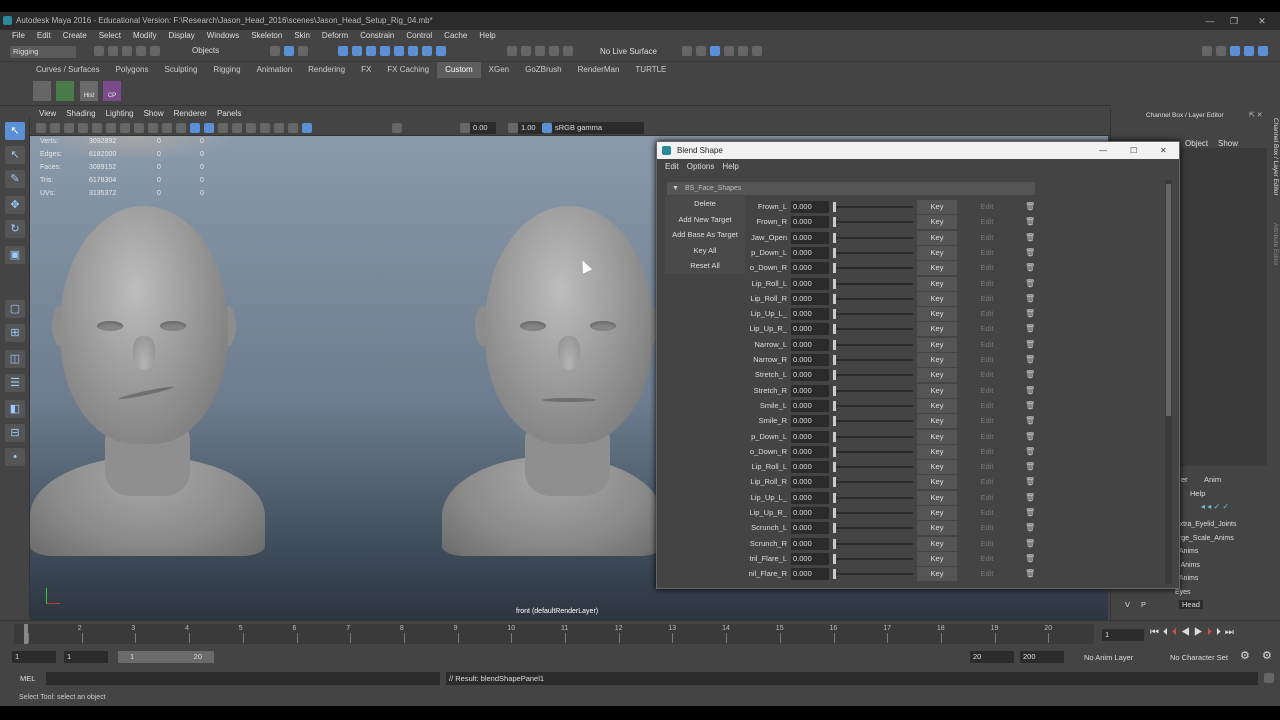  Describe the element at coordinates (15, 155) in the screenshot. I see `lasso-tool-icon: ↖` at that location.